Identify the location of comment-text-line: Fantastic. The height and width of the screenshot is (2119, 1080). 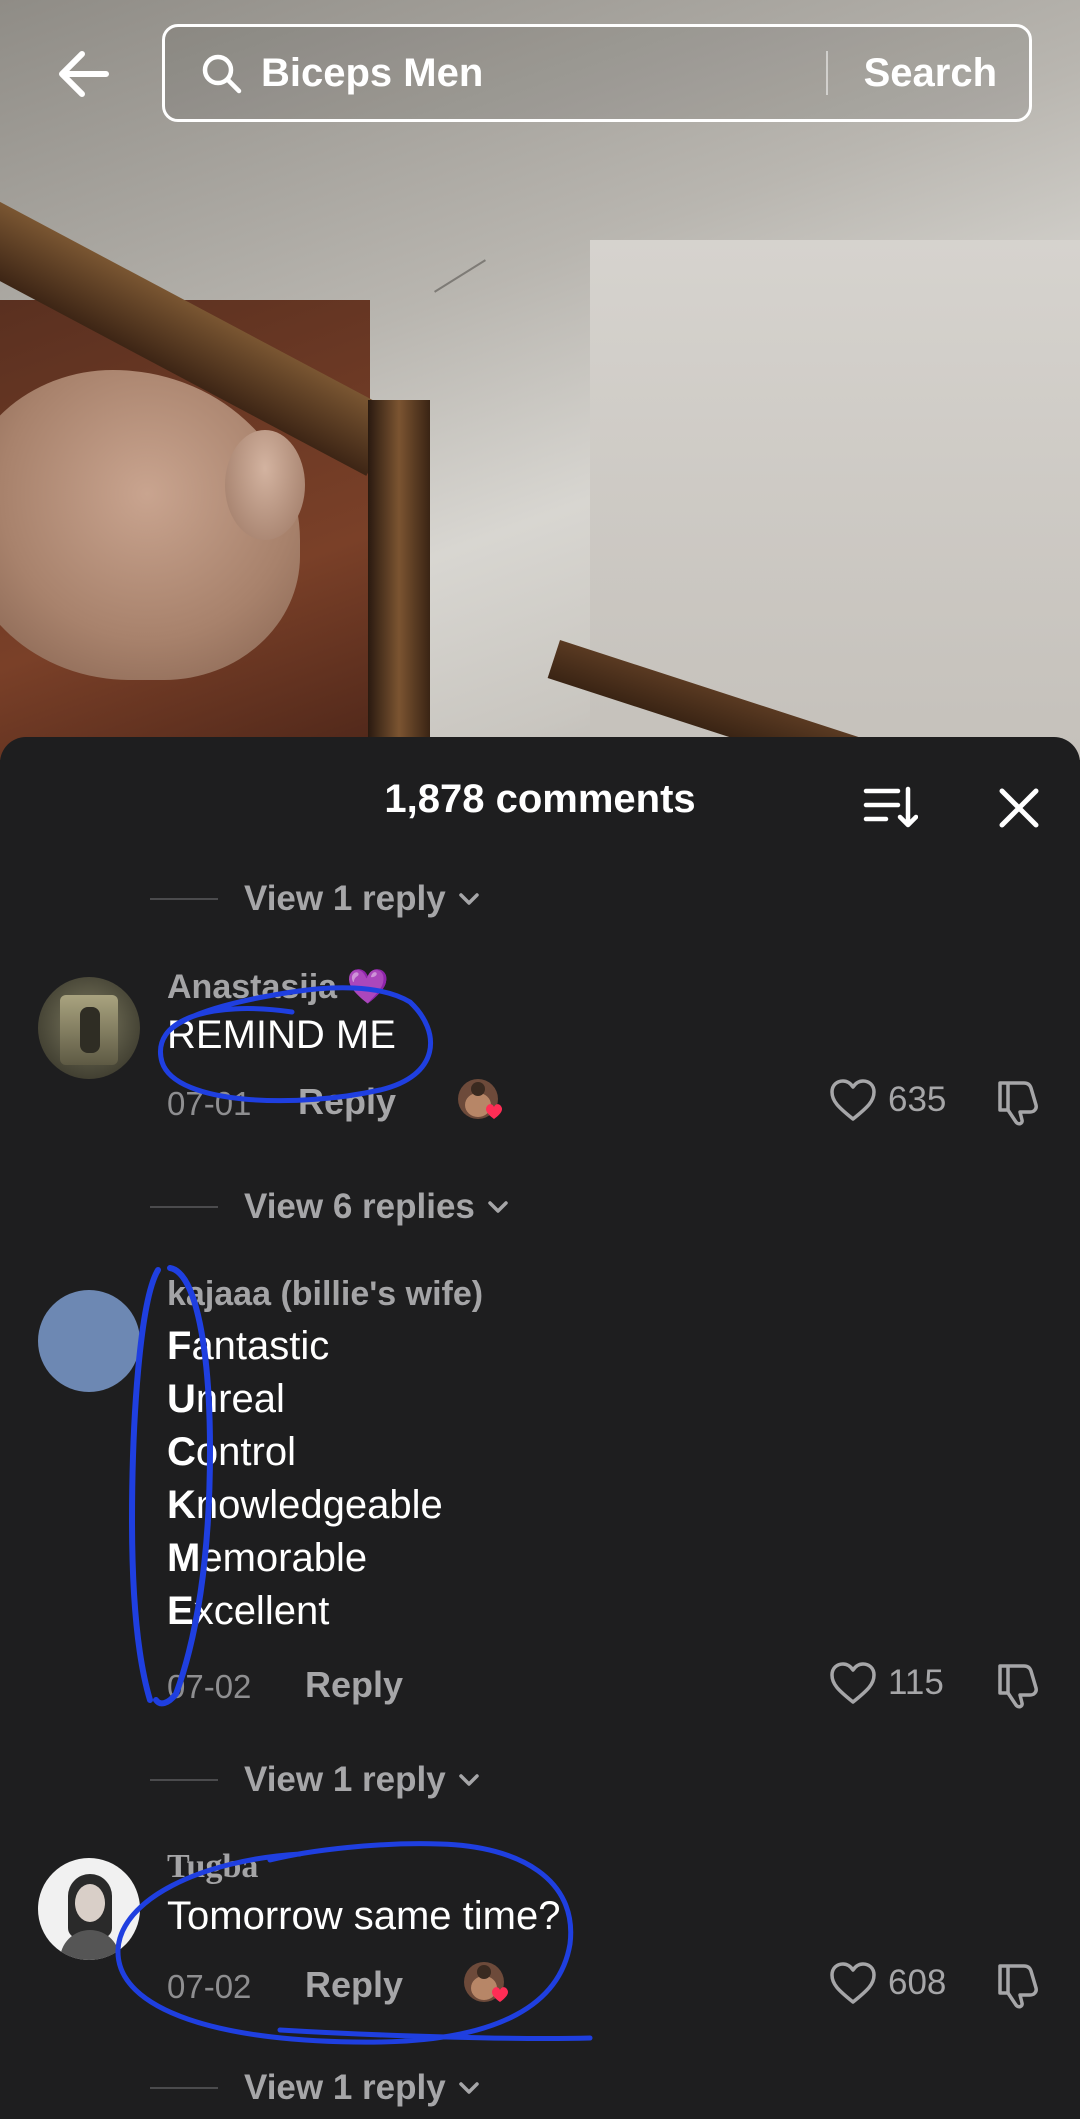
(248, 1346).